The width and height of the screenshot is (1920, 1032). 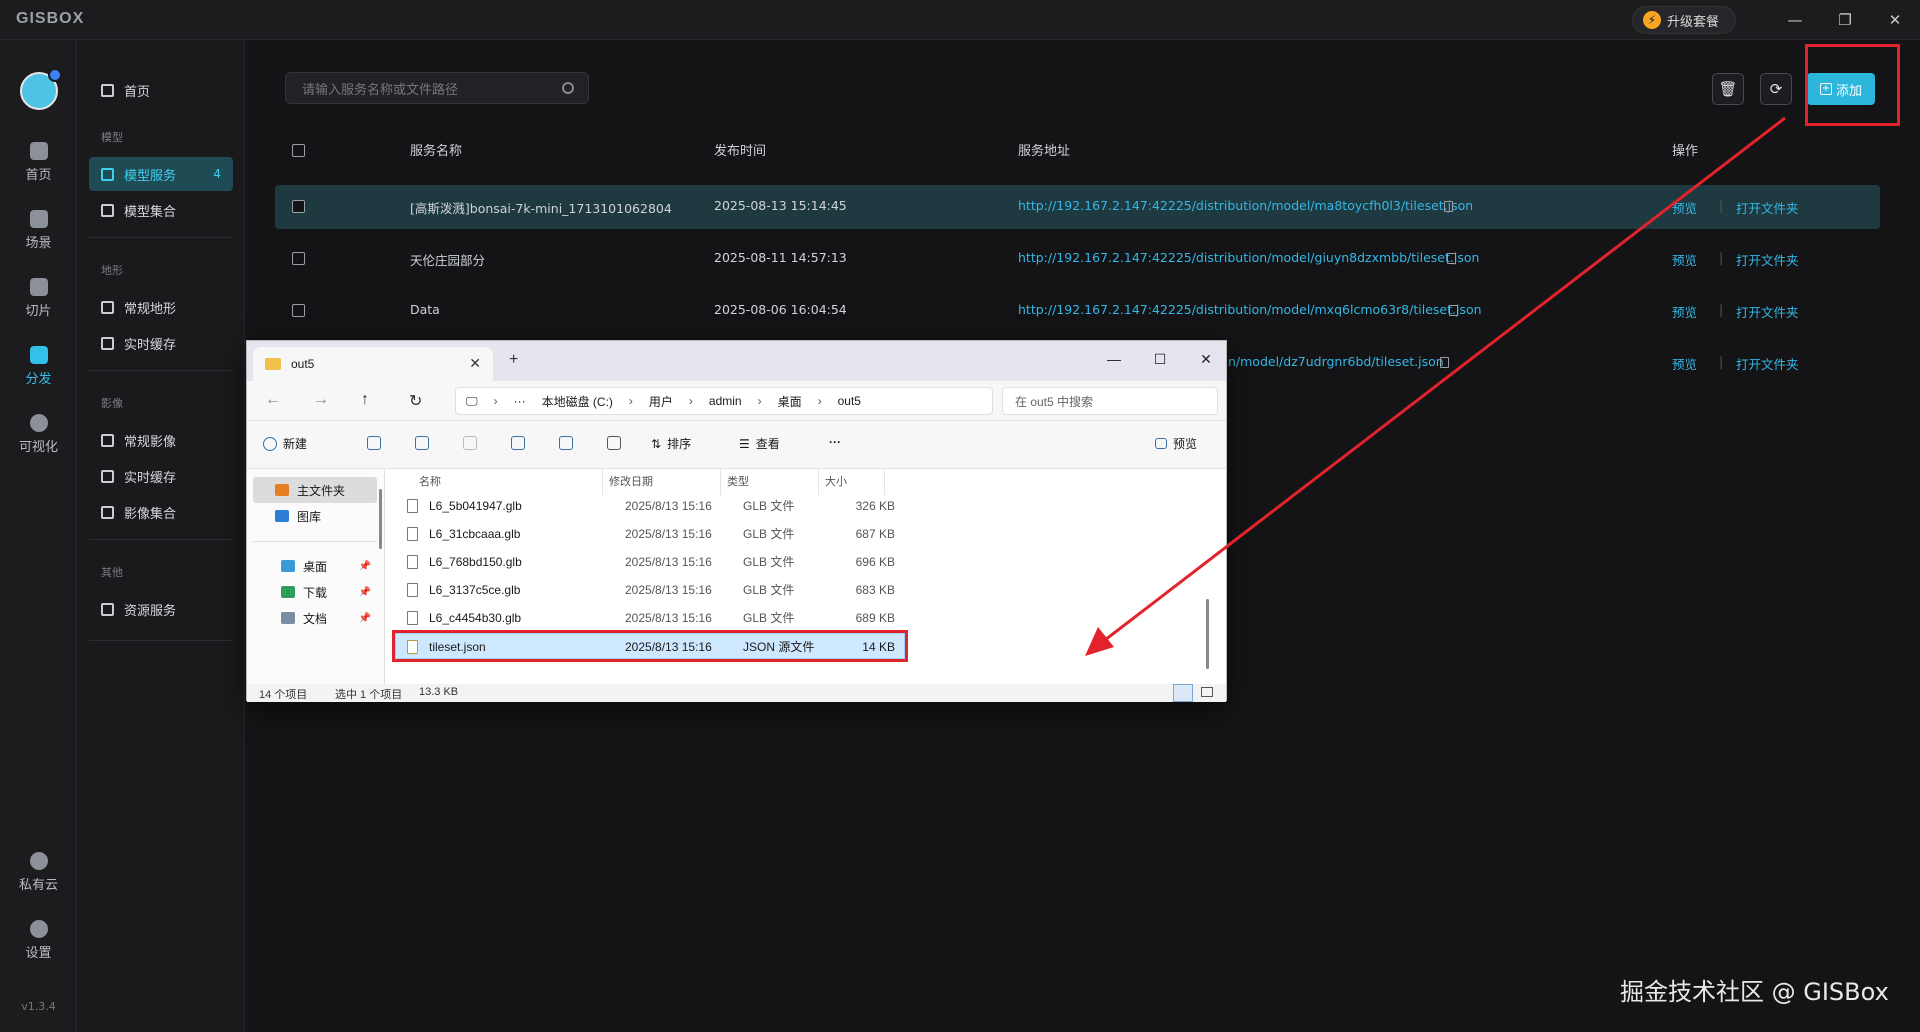 What do you see at coordinates (1099, 641) in the screenshot?
I see `arrow-head` at bounding box center [1099, 641].